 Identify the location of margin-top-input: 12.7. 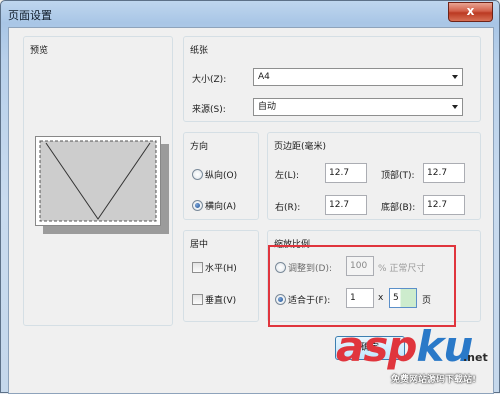
(444, 173).